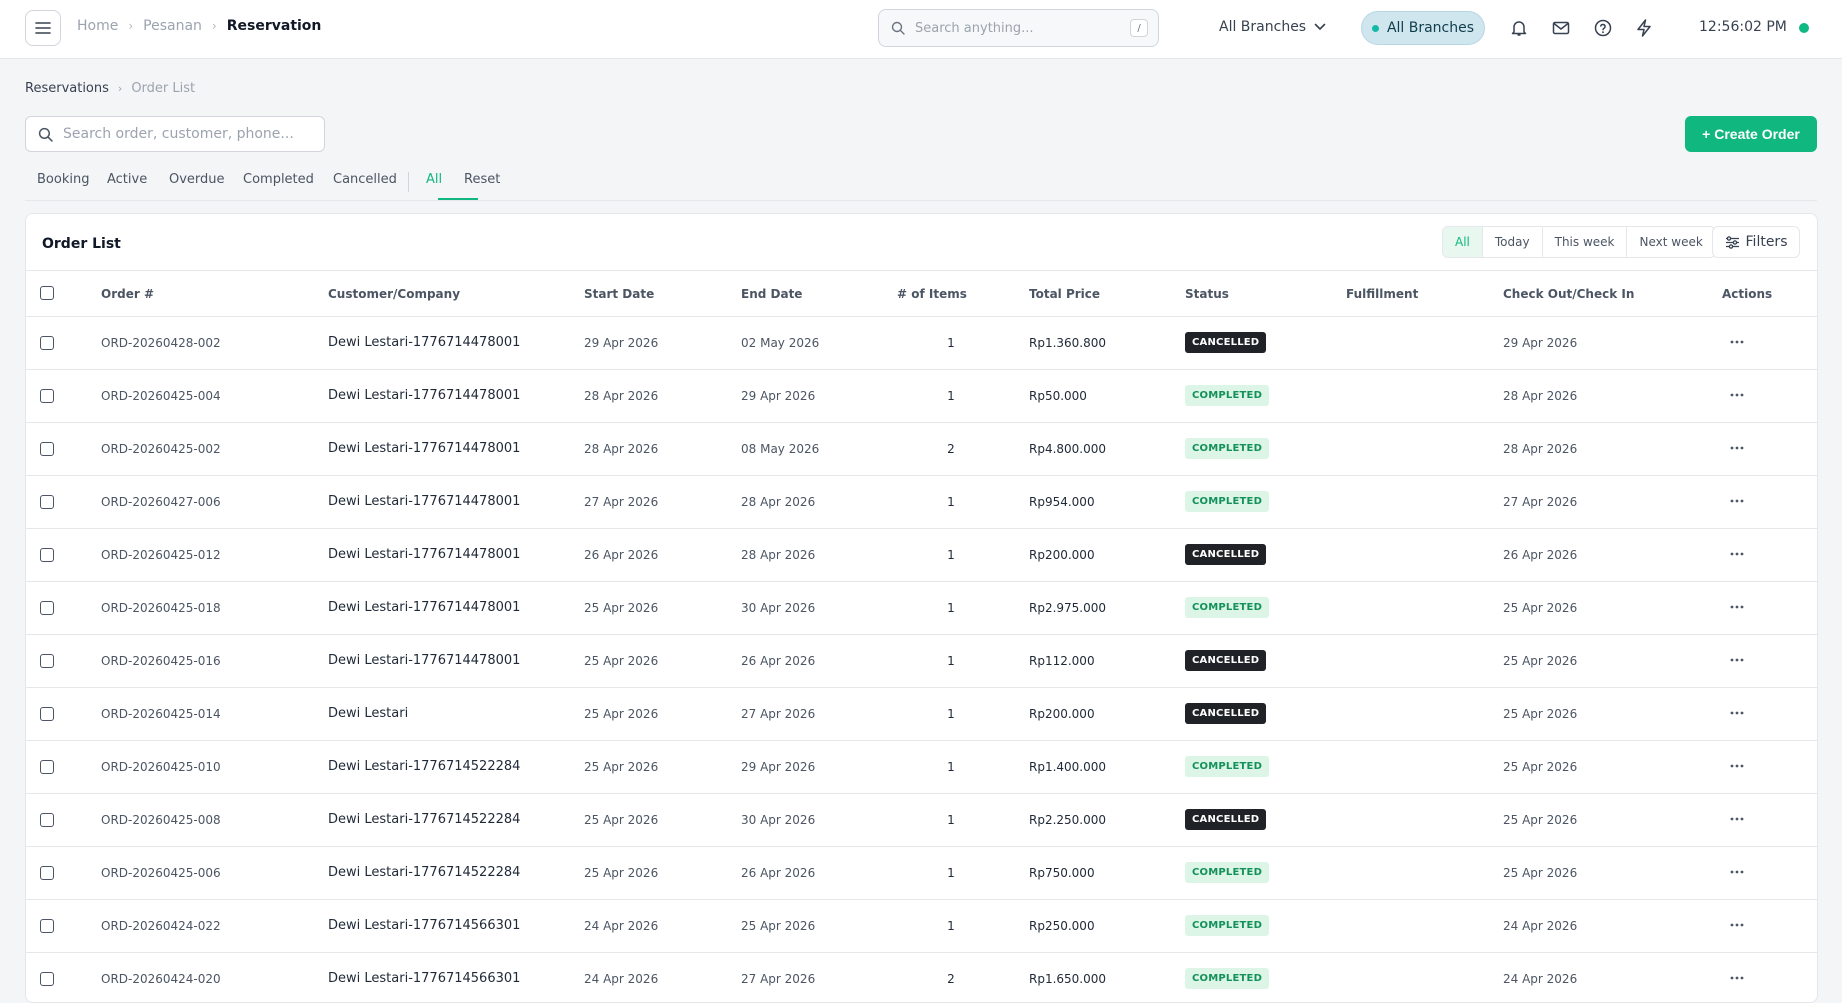  What do you see at coordinates (1670, 242) in the screenshot?
I see `period-next-week: Next week` at bounding box center [1670, 242].